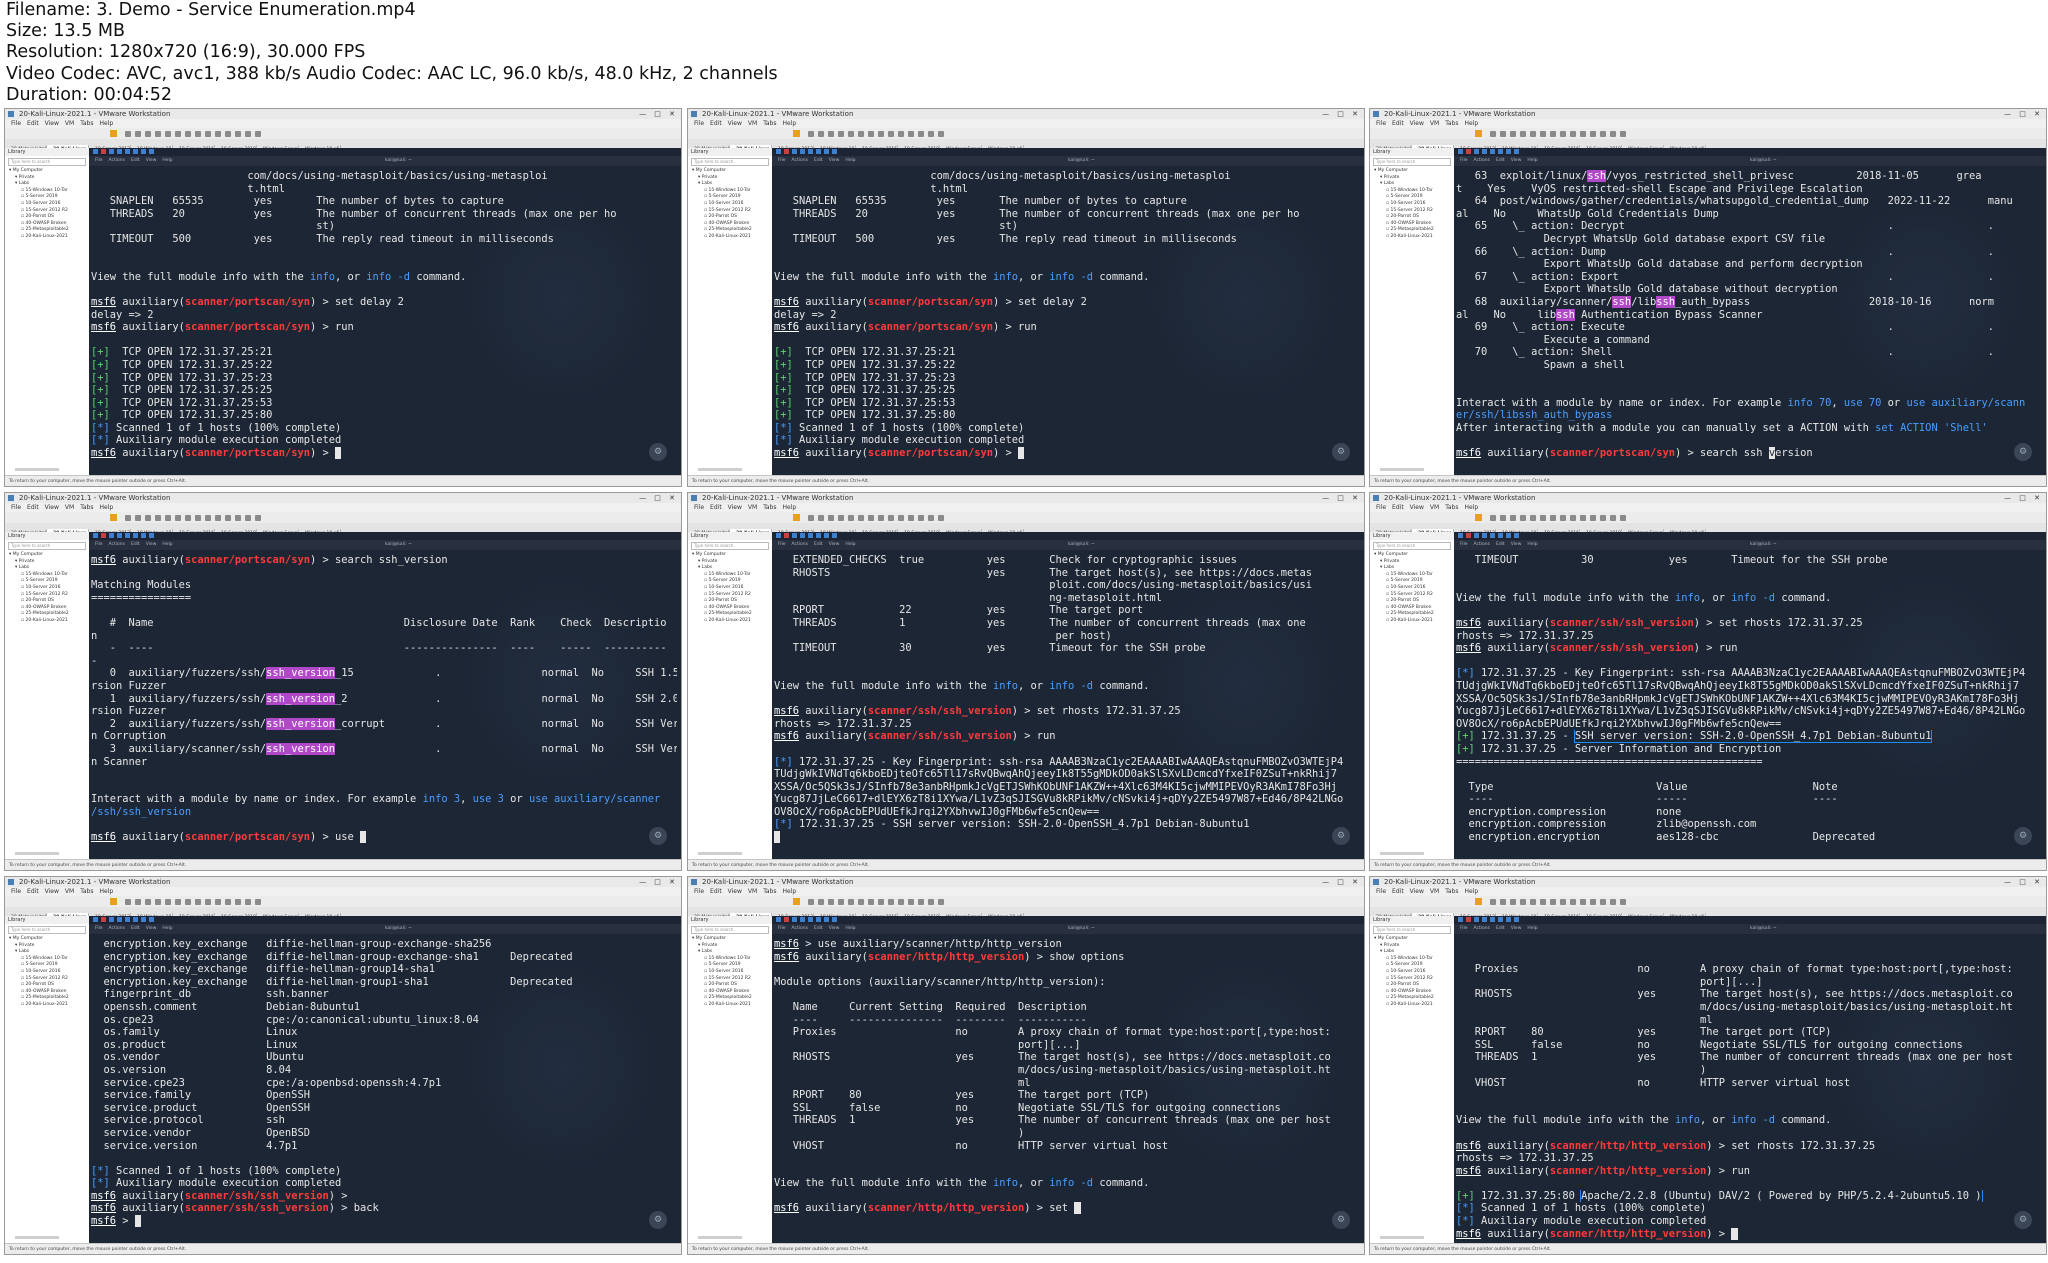 This screenshot has height=1263, width=2048. I want to click on terminal-menu-item: Edit, so click(818, 160).